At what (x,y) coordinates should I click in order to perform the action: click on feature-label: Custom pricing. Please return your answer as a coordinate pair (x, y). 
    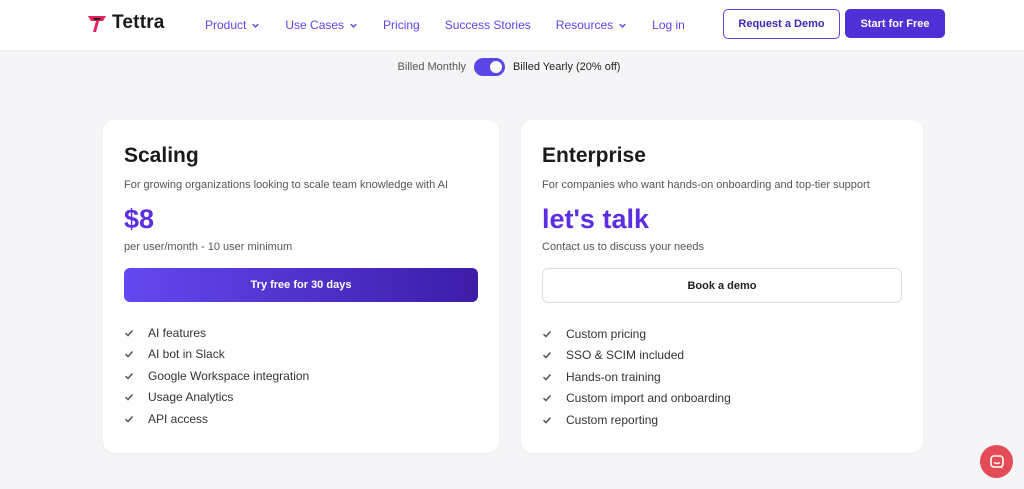
    Looking at the image, I should click on (606, 333).